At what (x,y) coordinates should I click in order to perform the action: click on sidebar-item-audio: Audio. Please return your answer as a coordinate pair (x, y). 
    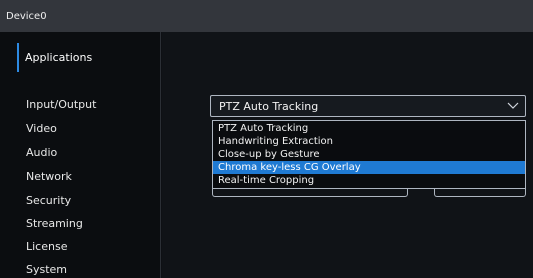
    Looking at the image, I should click on (41, 153).